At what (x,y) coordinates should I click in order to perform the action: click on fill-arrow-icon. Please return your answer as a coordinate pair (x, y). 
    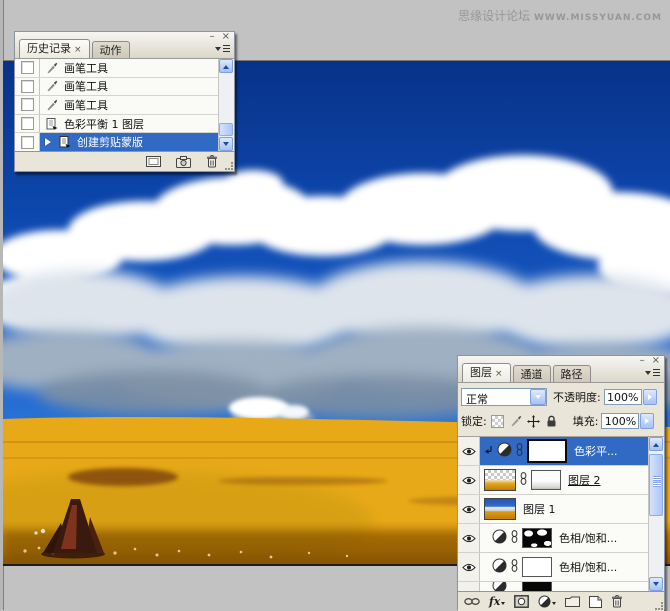
    Looking at the image, I should click on (647, 421).